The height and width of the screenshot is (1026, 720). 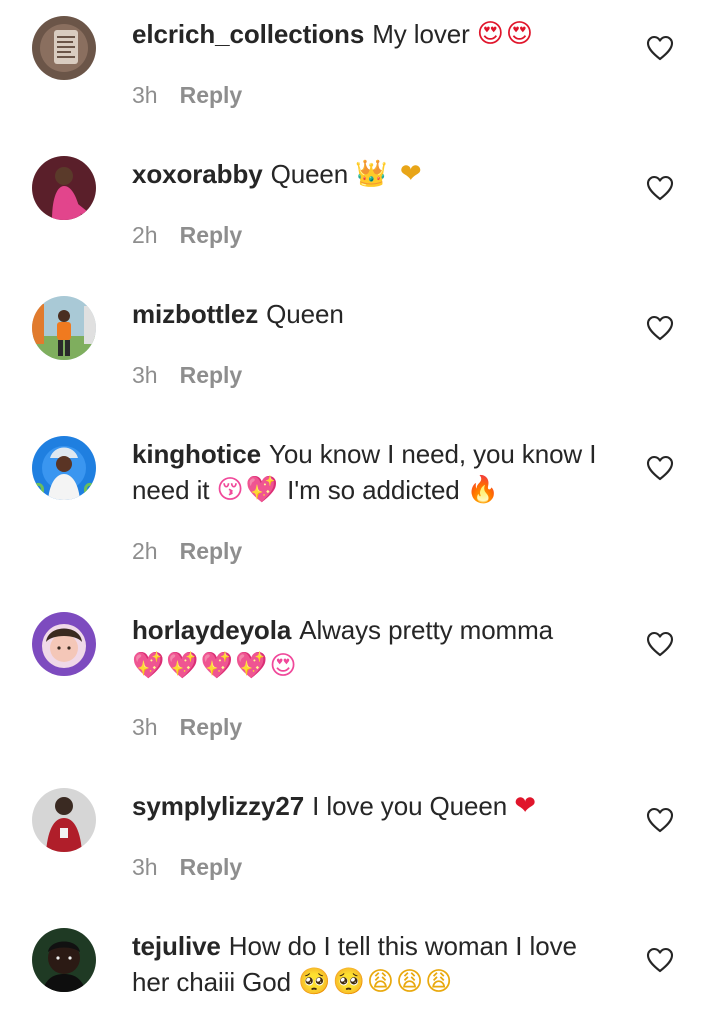 I want to click on comment-emoji: 💖💖💖💖😍, so click(x=215, y=666).